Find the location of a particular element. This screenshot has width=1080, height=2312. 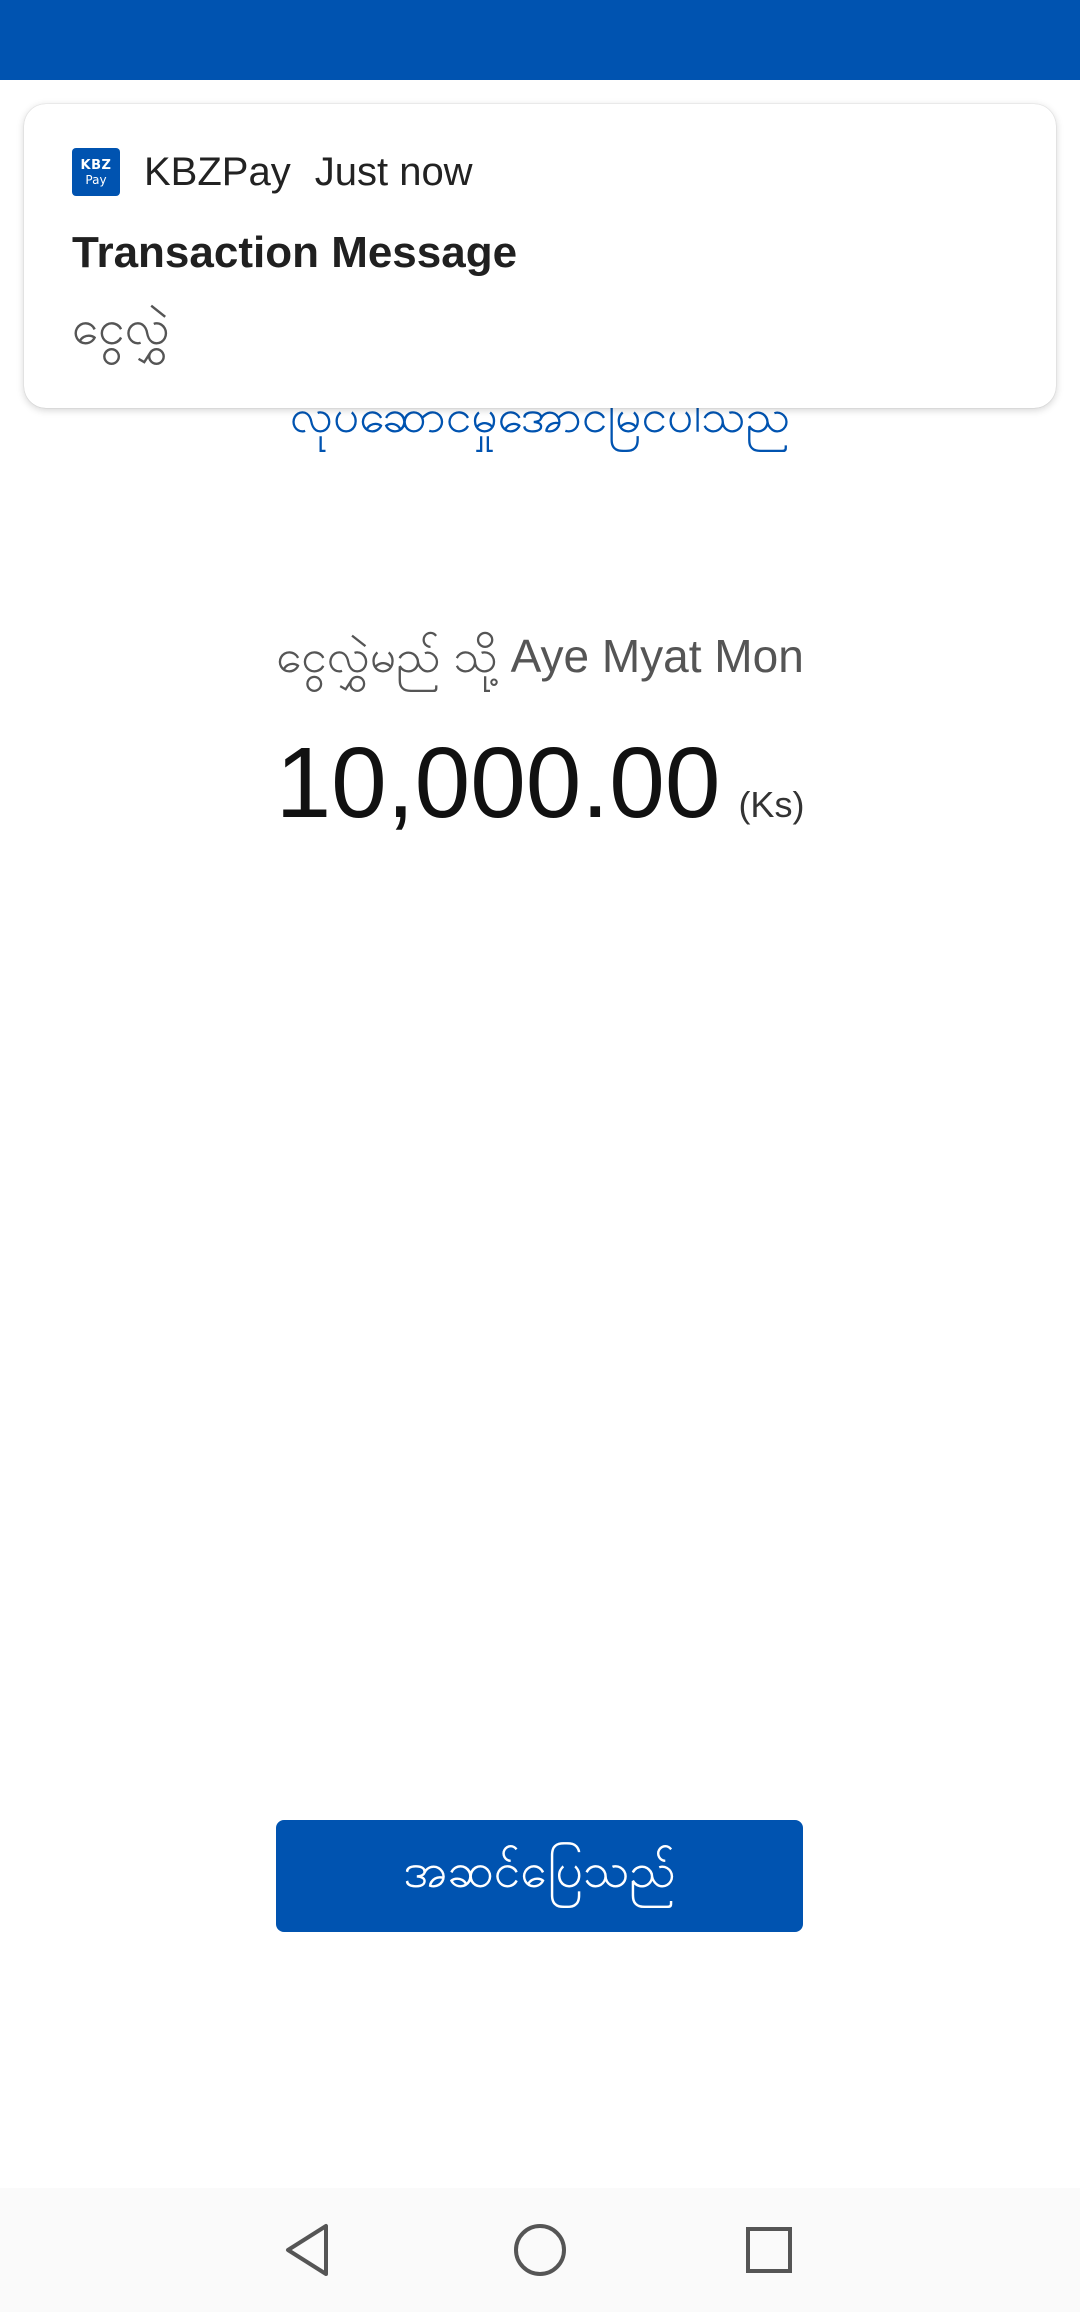

recents-button is located at coordinates (769, 2250).